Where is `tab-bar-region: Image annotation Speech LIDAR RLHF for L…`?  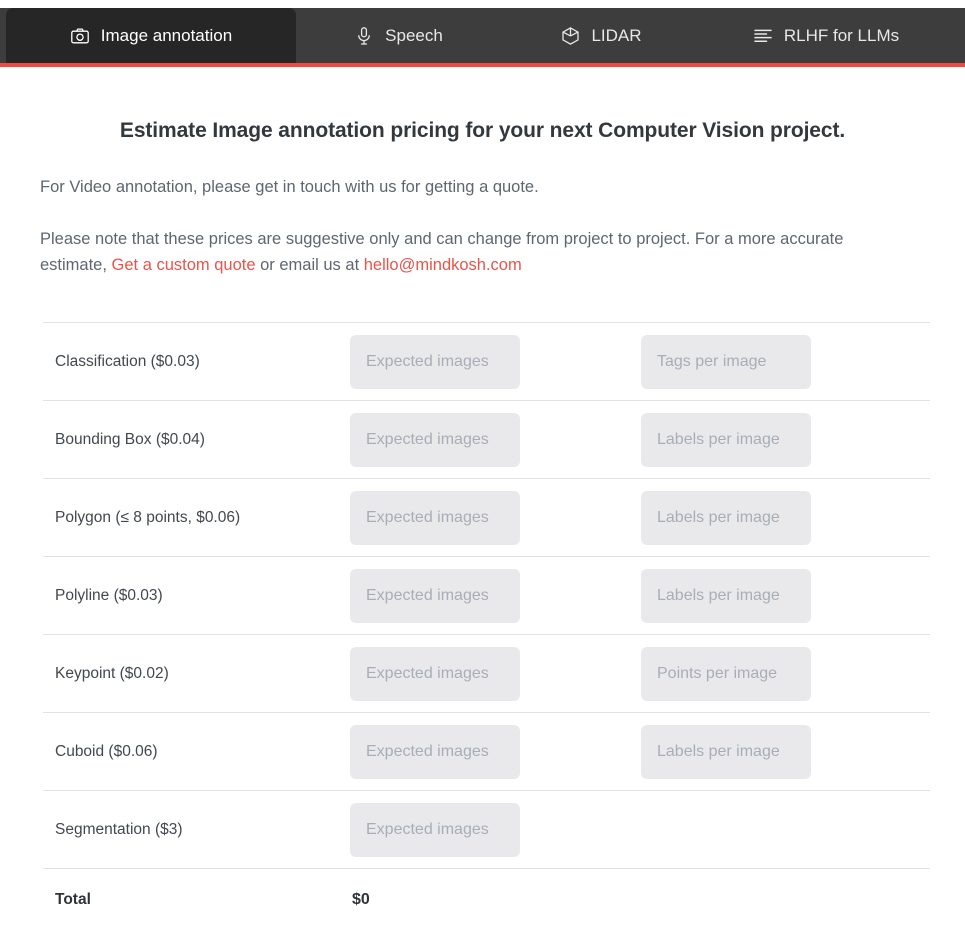 tab-bar-region: Image annotation Speech LIDAR RLHF for L… is located at coordinates (482, 37).